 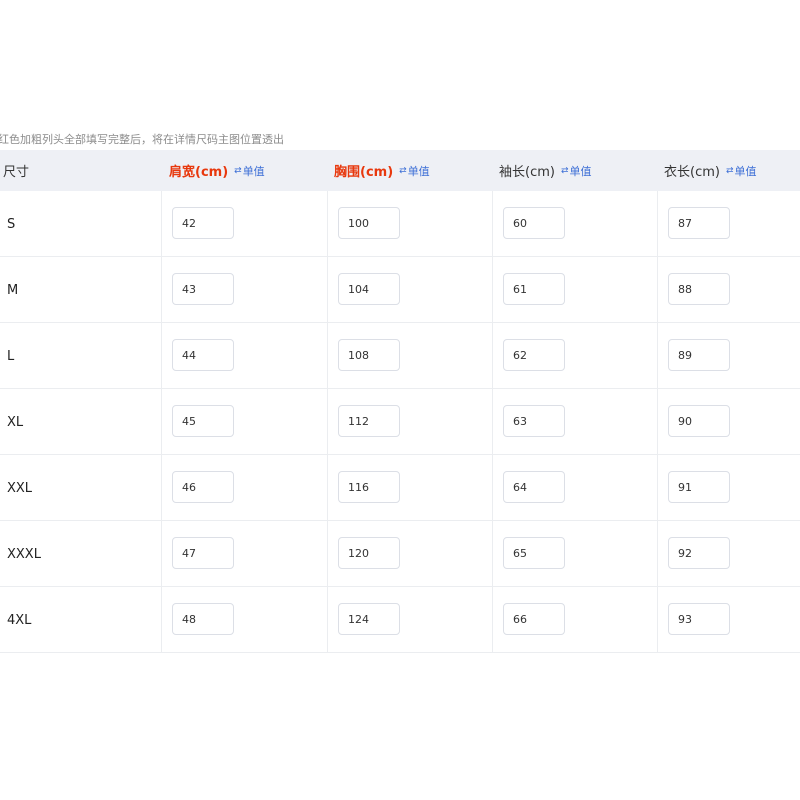 What do you see at coordinates (15, 422) in the screenshot?
I see `size-label: XL` at bounding box center [15, 422].